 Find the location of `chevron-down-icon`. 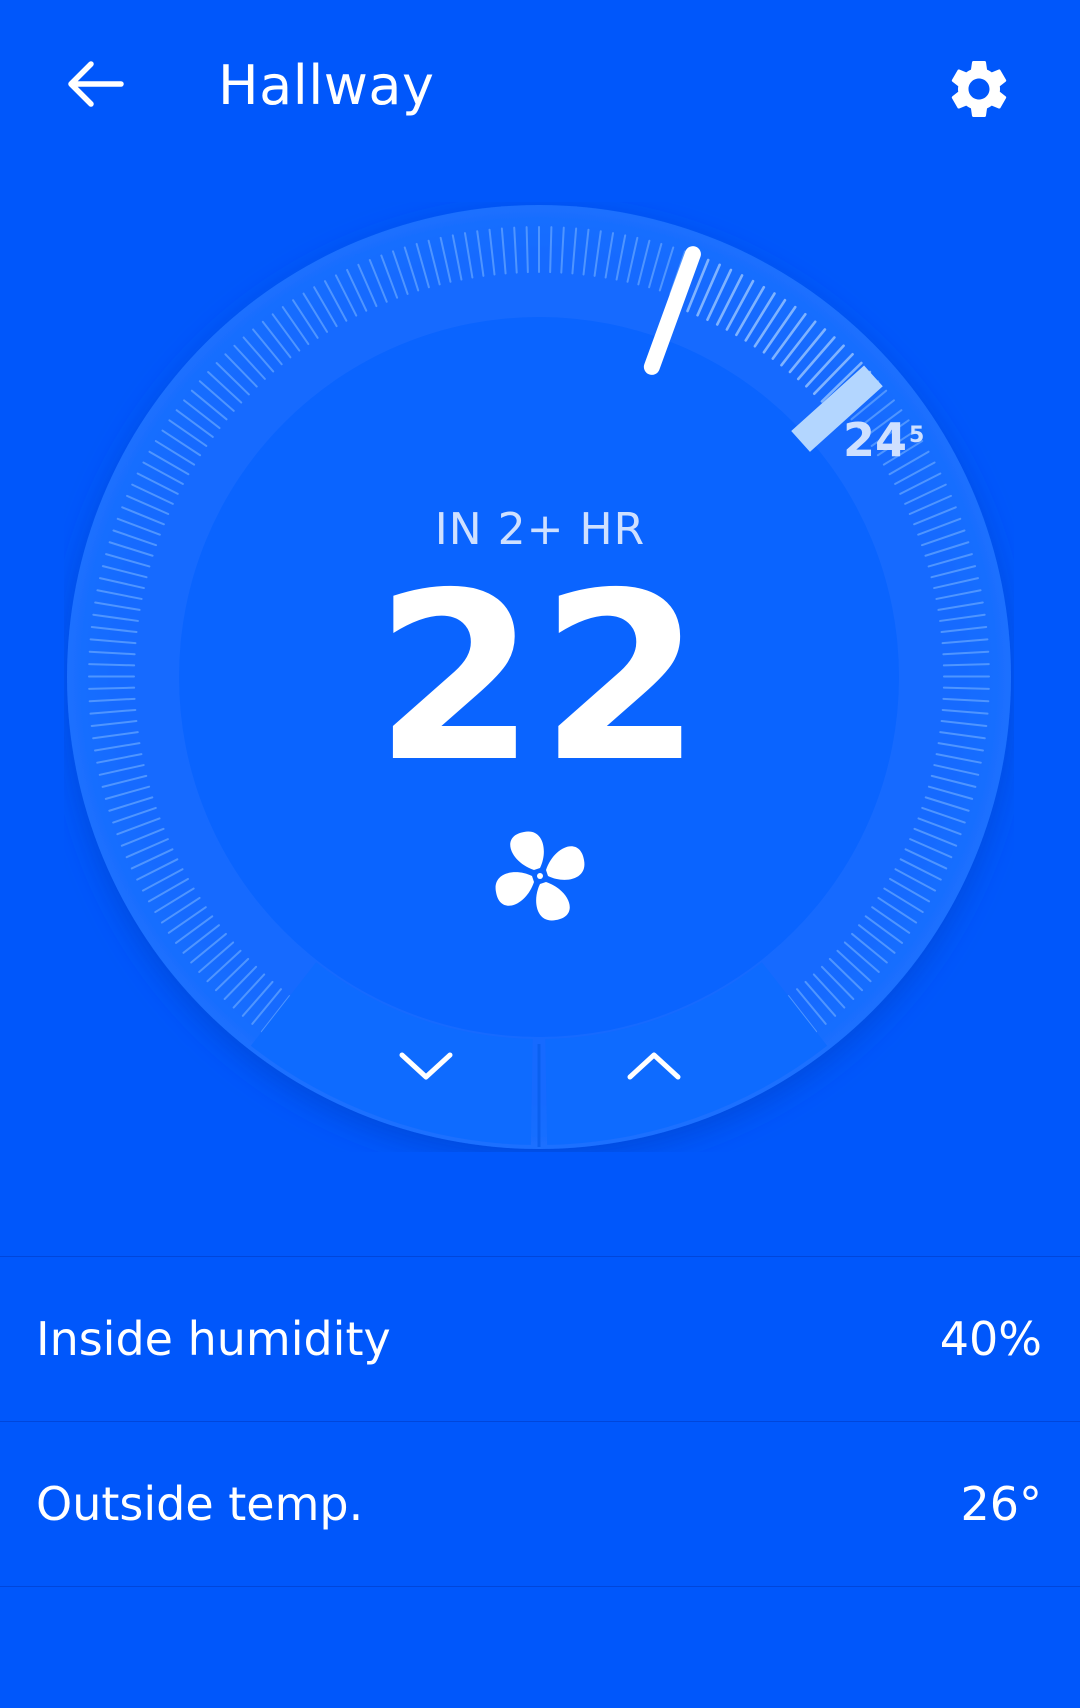

chevron-down-icon is located at coordinates (426, 1066).